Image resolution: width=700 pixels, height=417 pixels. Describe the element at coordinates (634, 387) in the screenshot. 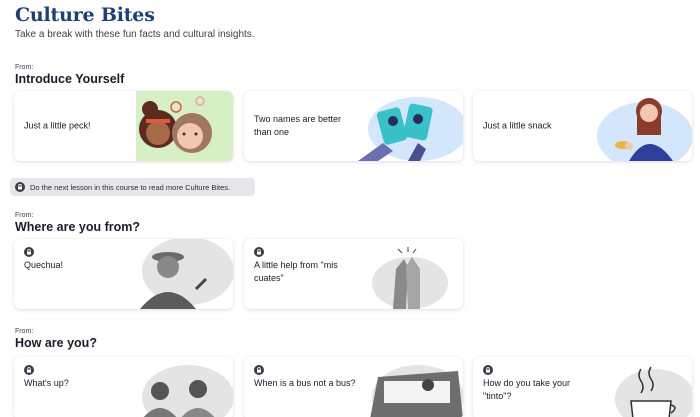

I see `coffee-cup-illustration` at that location.